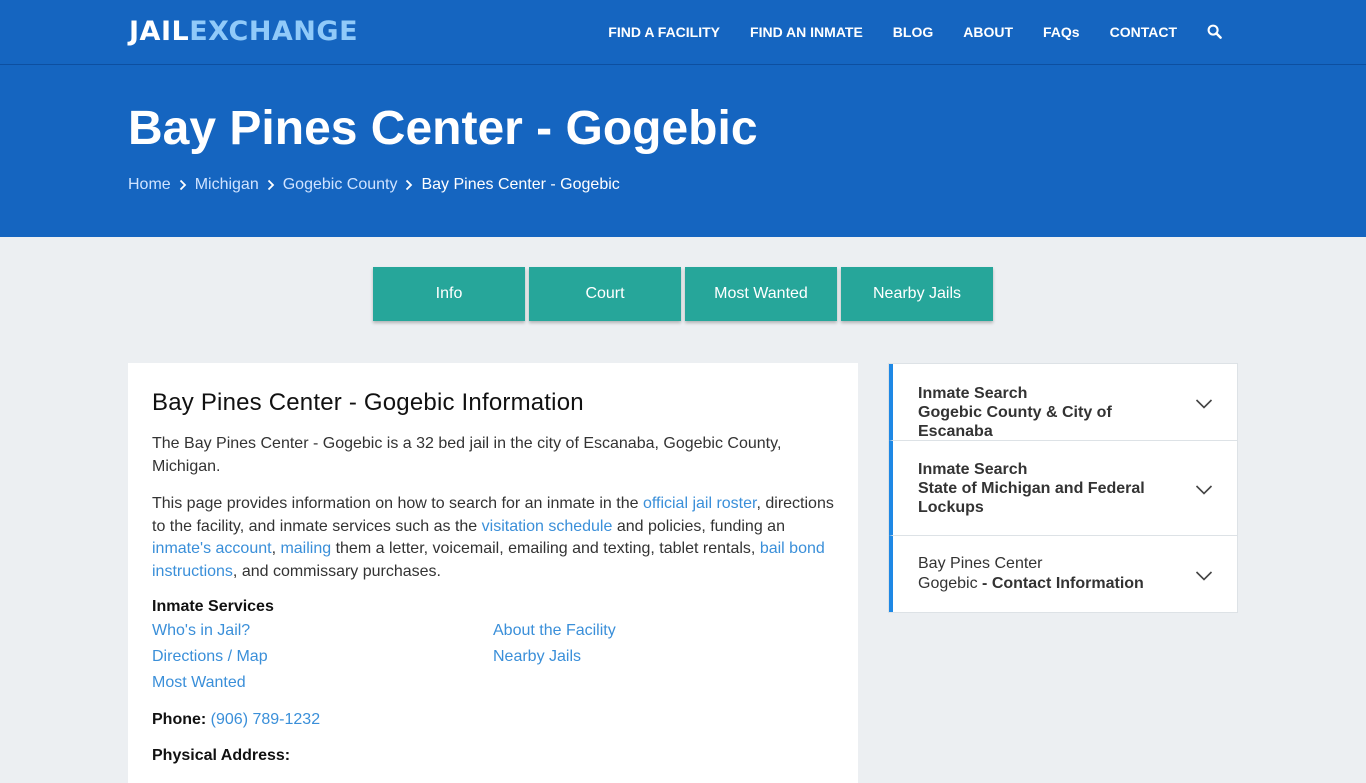  Describe the element at coordinates (806, 32) in the screenshot. I see `nav-find-an-inmate: FIND AN INMATE` at that location.